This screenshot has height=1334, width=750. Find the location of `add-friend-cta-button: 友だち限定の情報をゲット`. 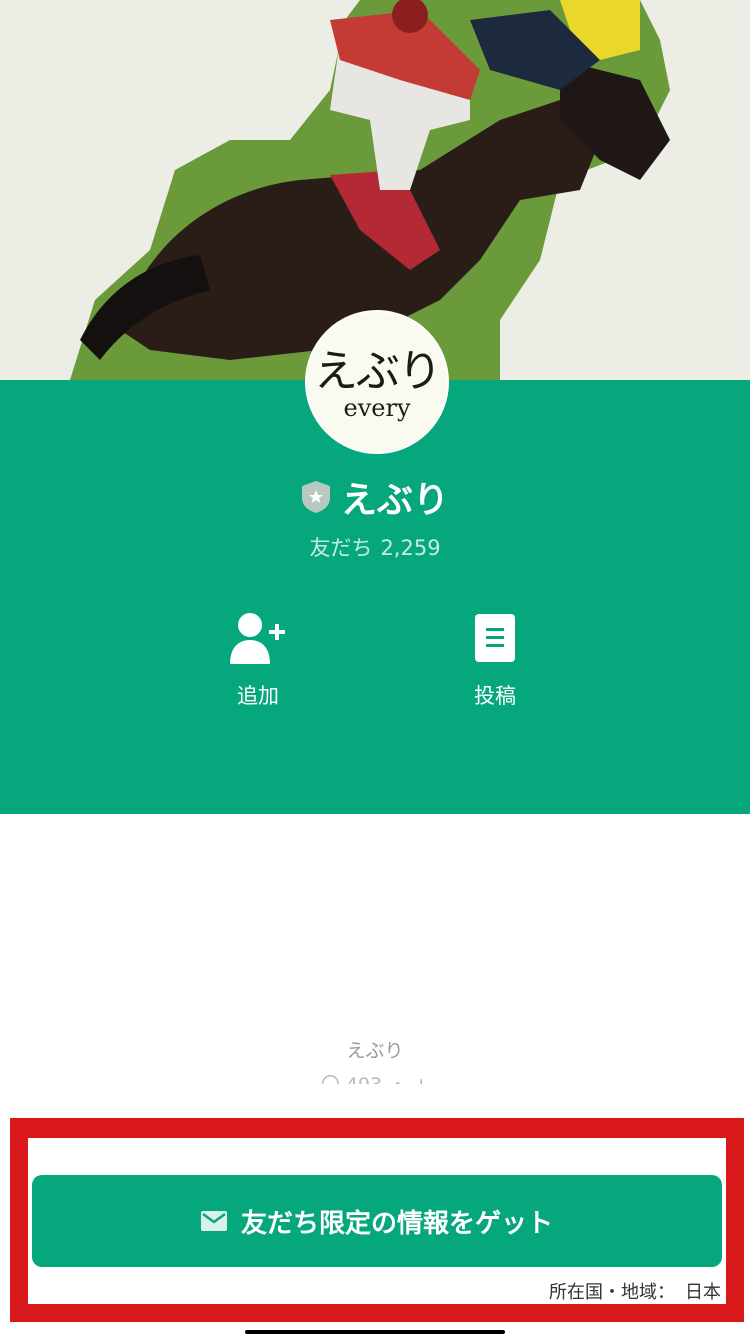

add-friend-cta-button: 友だち限定の情報をゲット is located at coordinates (377, 1221).